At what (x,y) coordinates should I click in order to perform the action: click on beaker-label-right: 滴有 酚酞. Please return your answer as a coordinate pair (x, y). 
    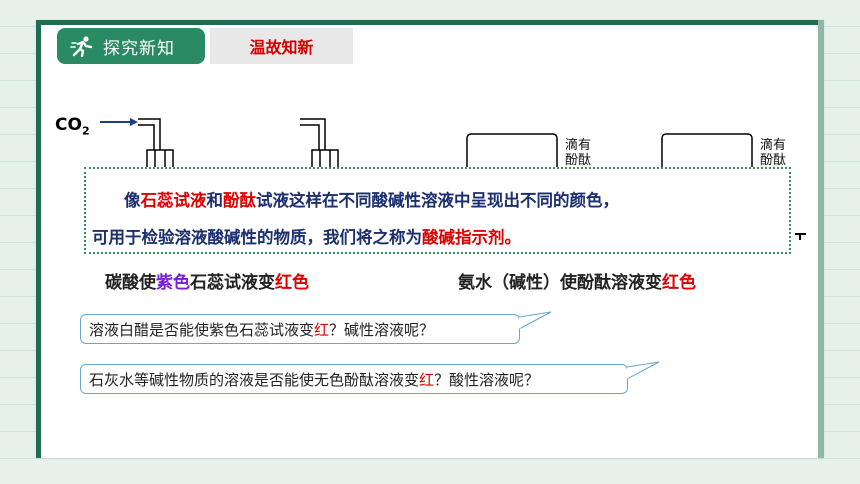
    Looking at the image, I should click on (773, 153).